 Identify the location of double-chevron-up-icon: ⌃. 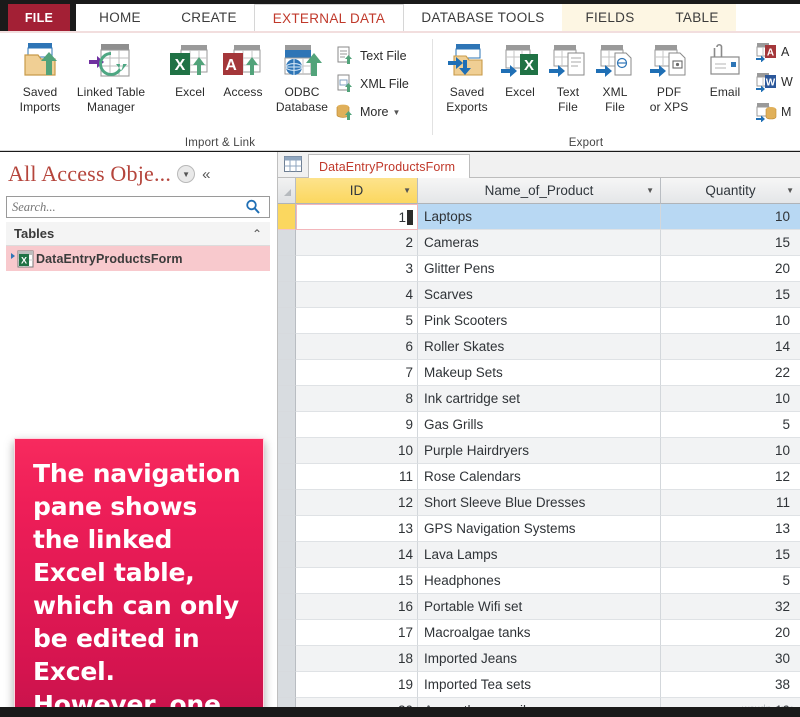
(257, 234).